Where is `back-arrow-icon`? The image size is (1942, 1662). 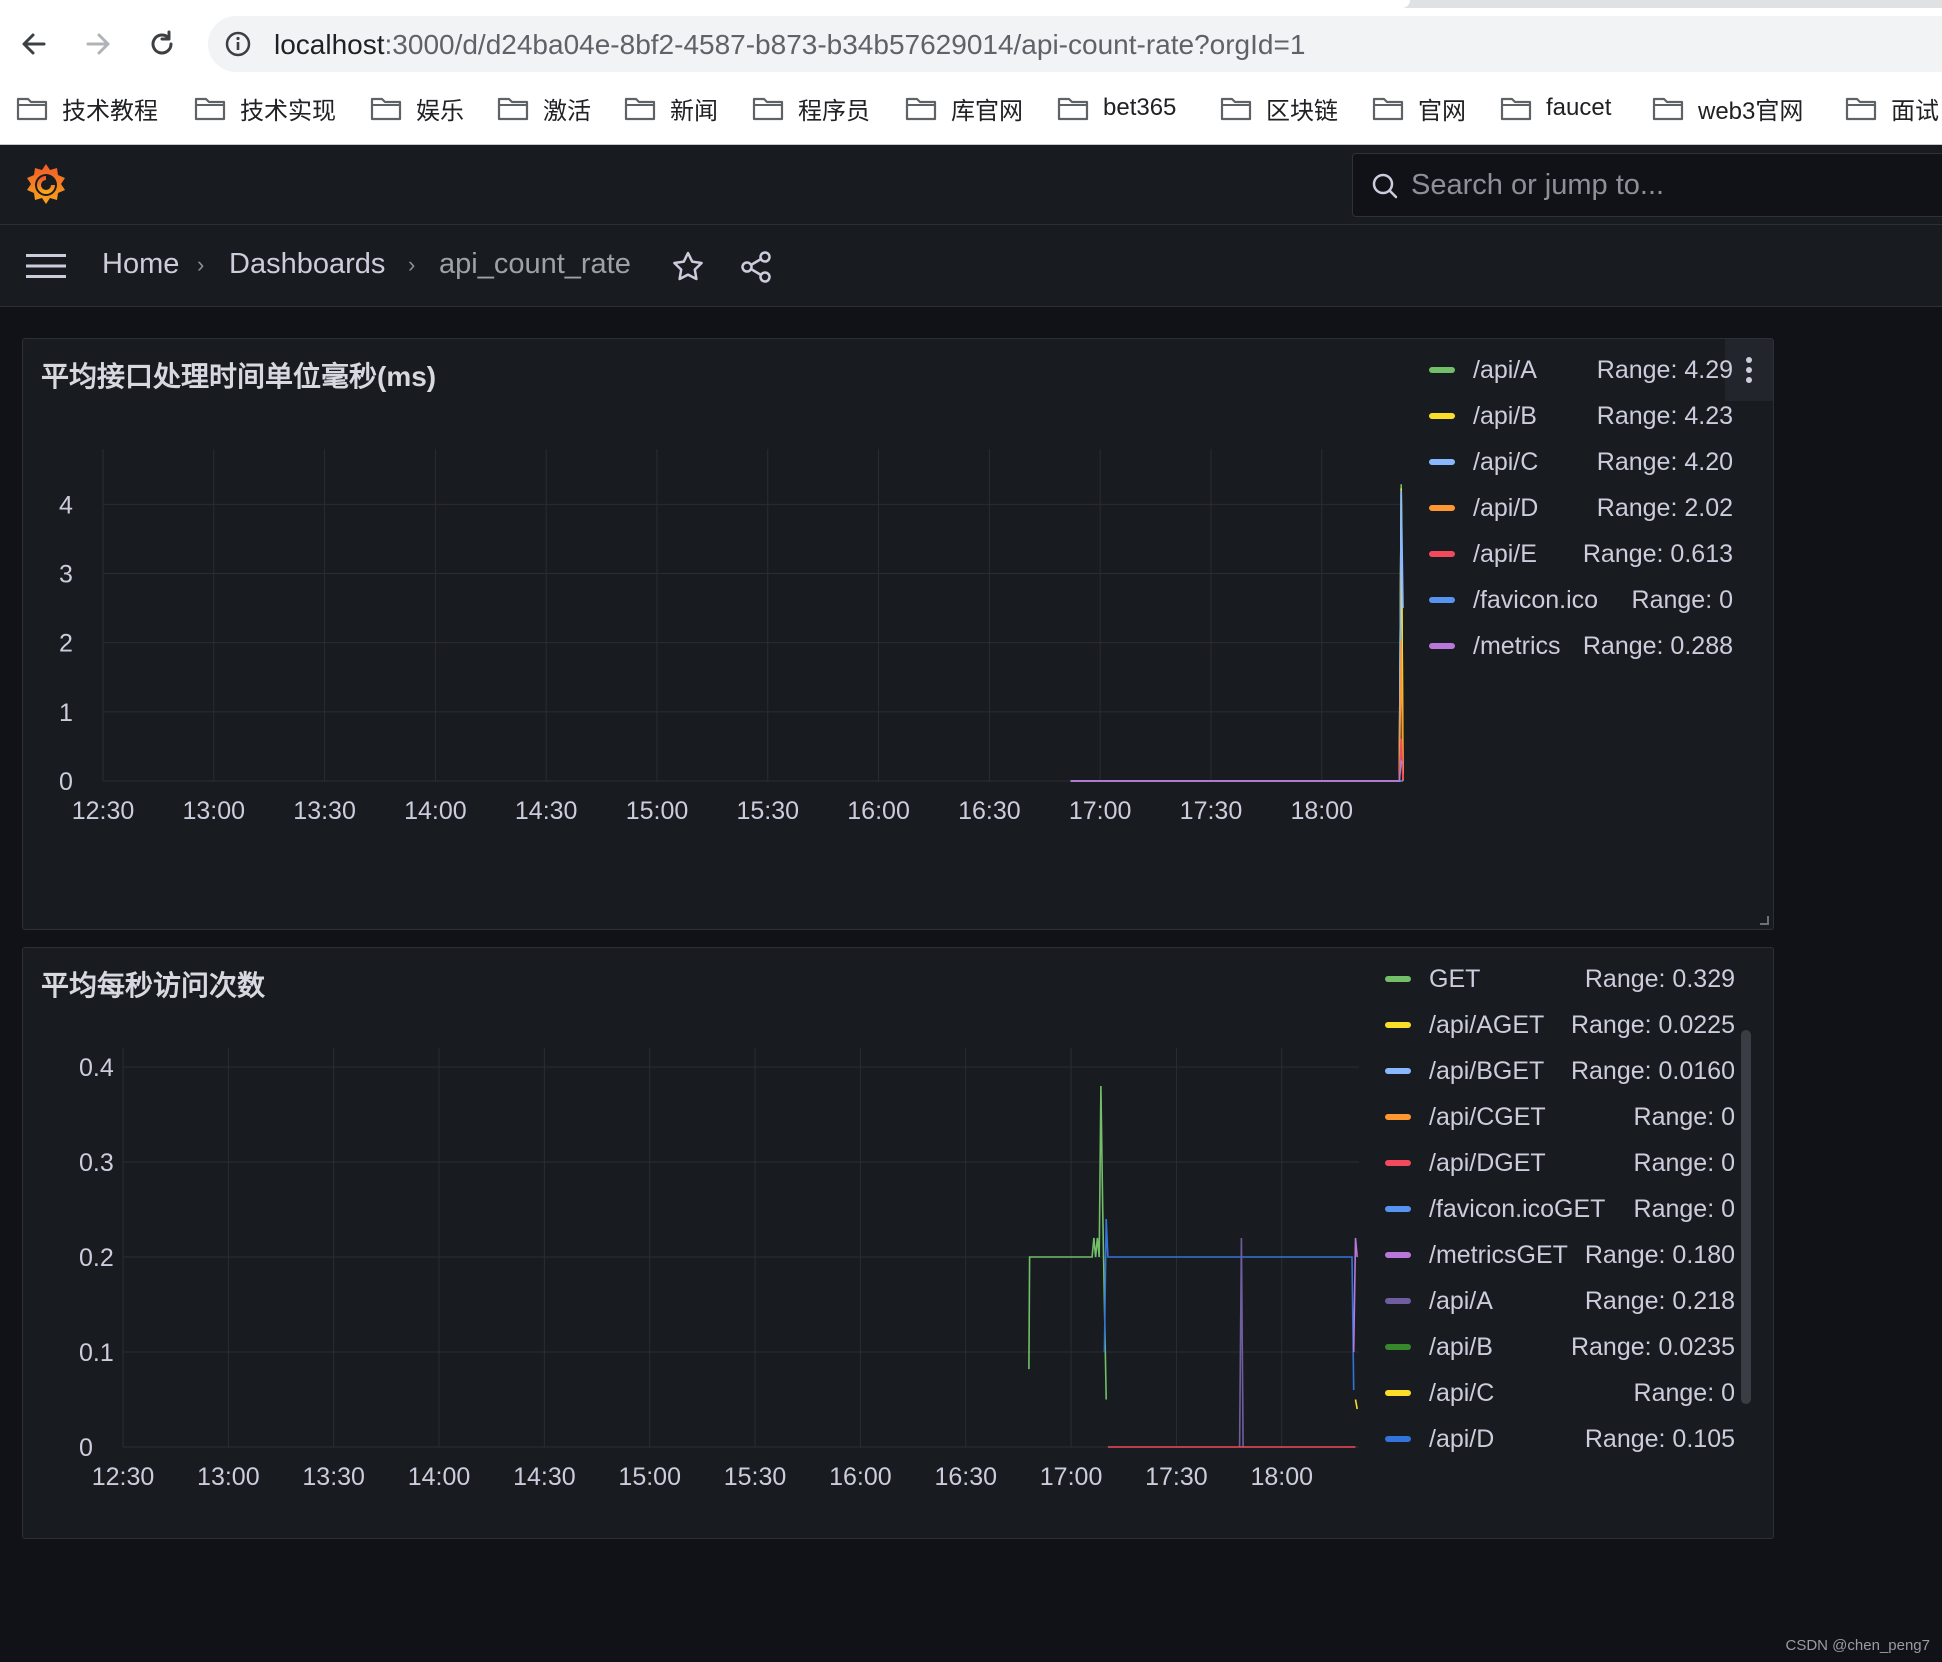
back-arrow-icon is located at coordinates (34, 44).